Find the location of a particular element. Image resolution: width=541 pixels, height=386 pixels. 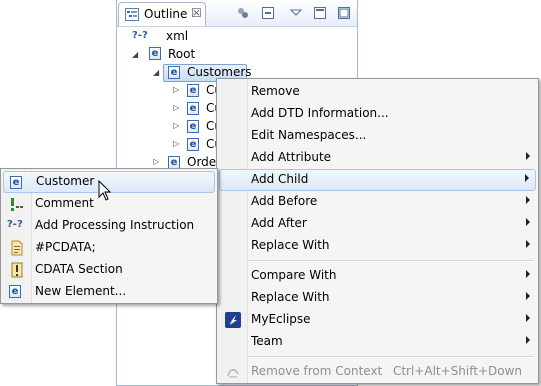

menu-item-label: Add Before is located at coordinates (284, 201).